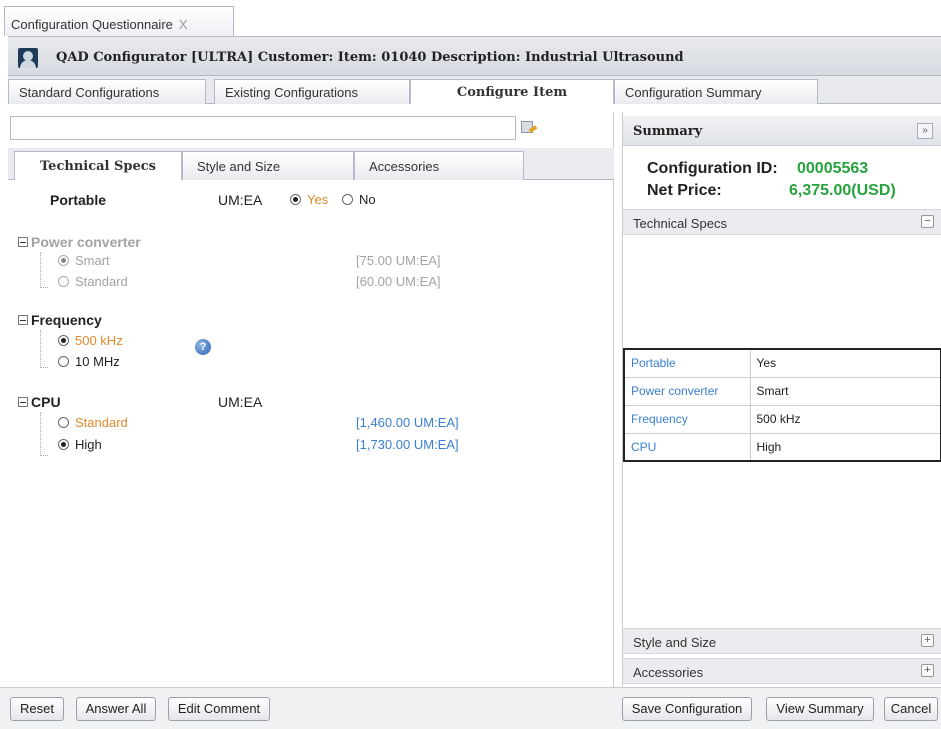  Describe the element at coordinates (687, 363) in the screenshot. I see `spec-key: Portable` at that location.